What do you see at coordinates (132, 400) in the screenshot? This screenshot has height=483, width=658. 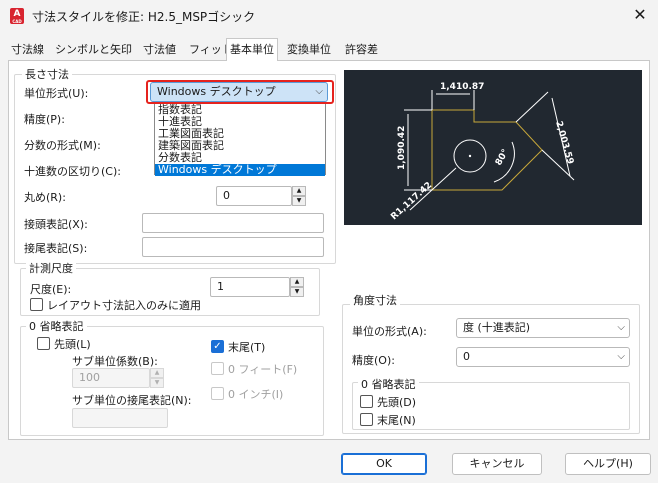 I see `sub-unit-suffix-label: サブ単位の接尾表記(N):` at bounding box center [132, 400].